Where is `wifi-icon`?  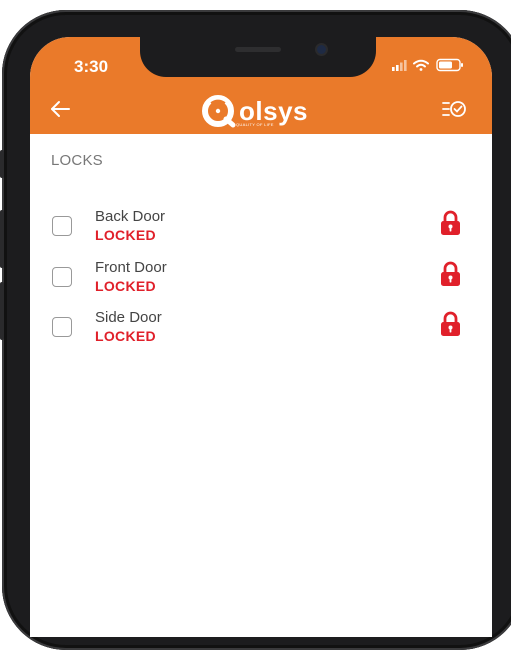
wifi-icon is located at coordinates (421, 65).